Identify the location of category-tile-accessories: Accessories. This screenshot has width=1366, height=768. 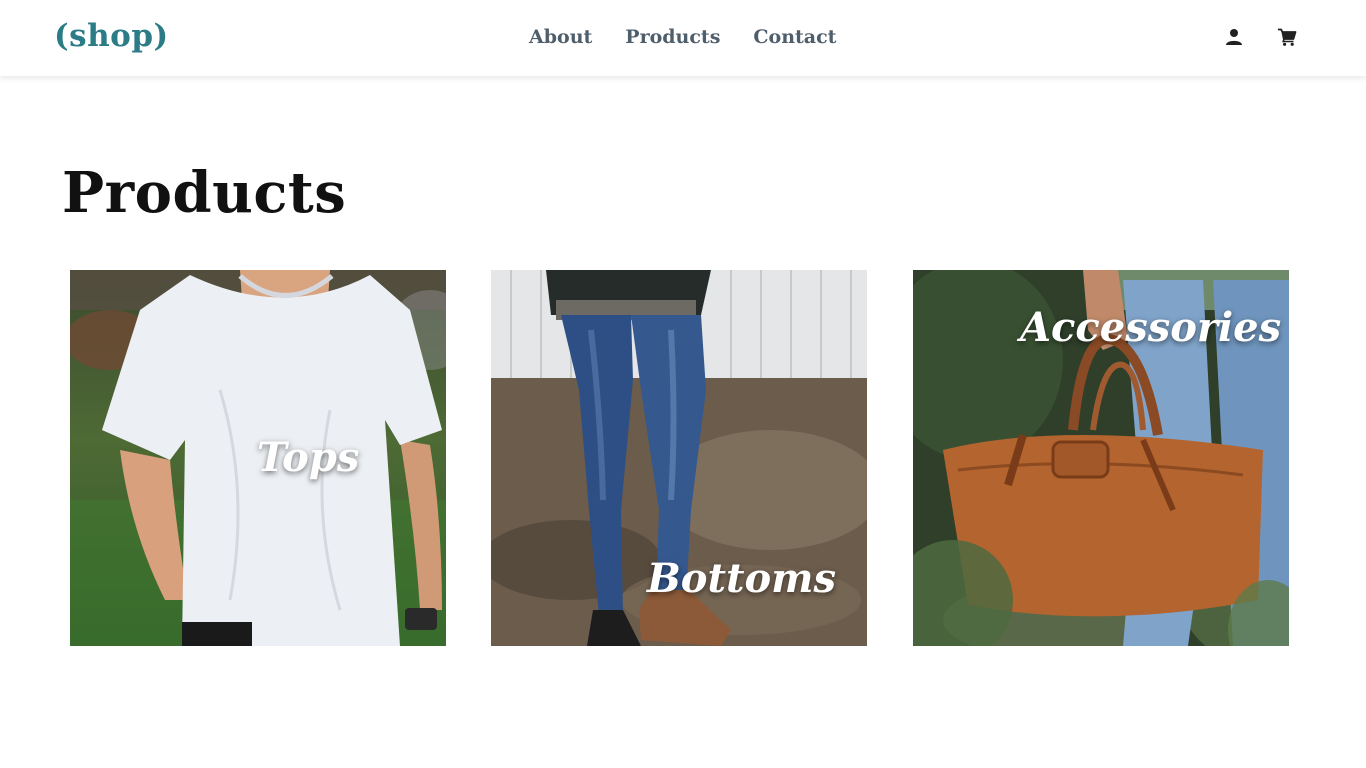
(1101, 458).